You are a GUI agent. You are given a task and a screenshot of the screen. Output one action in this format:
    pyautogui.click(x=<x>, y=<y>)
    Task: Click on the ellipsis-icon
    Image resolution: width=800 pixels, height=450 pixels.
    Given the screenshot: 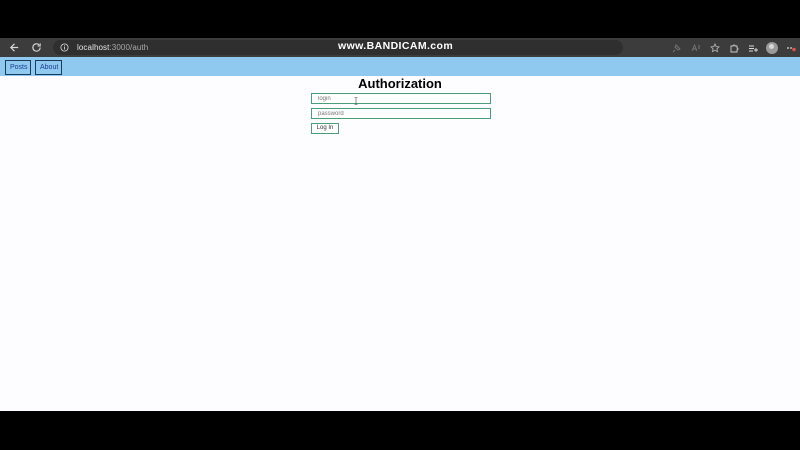 What is the action you would take?
    pyautogui.click(x=791, y=48)
    